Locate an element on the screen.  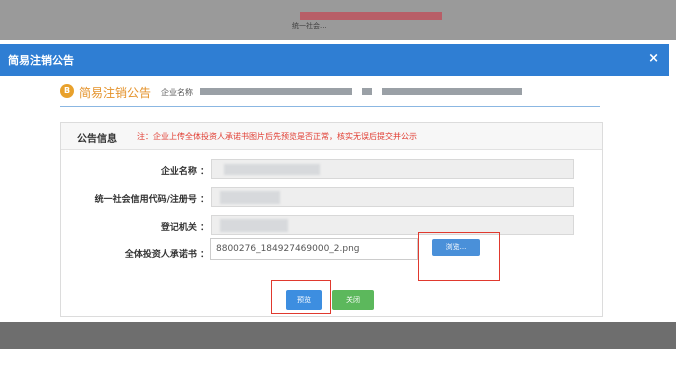
background-blank is located at coordinates (338, 358).